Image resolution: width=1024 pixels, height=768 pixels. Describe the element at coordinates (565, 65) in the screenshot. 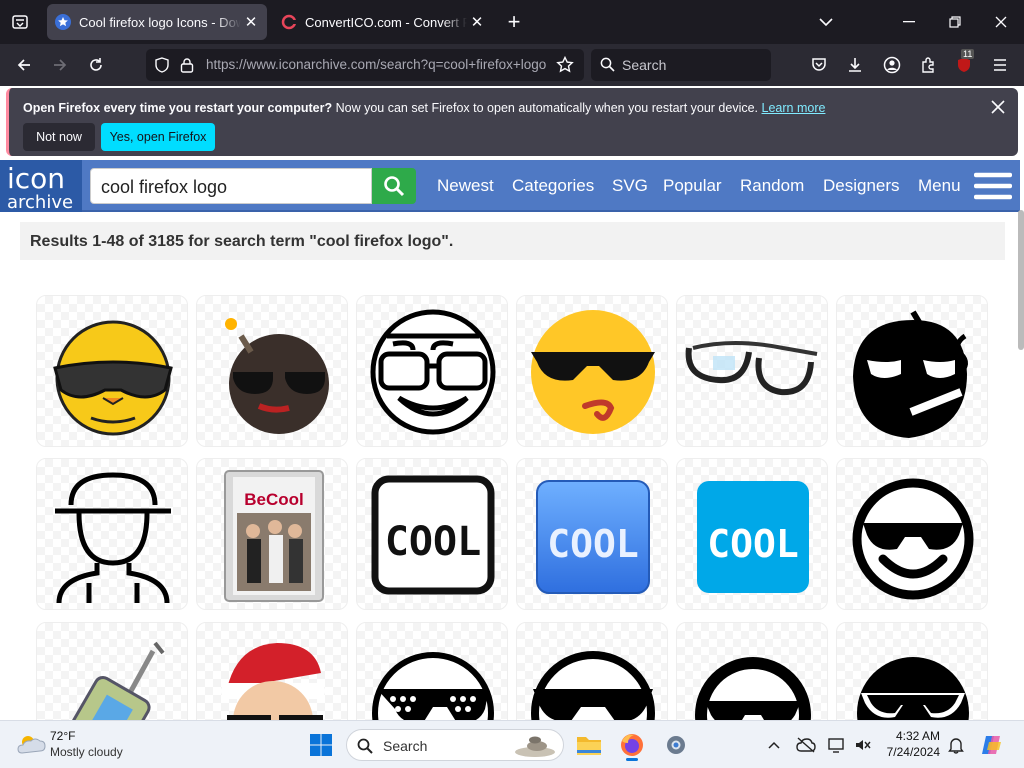

I see `bookmark-star-icon` at that location.